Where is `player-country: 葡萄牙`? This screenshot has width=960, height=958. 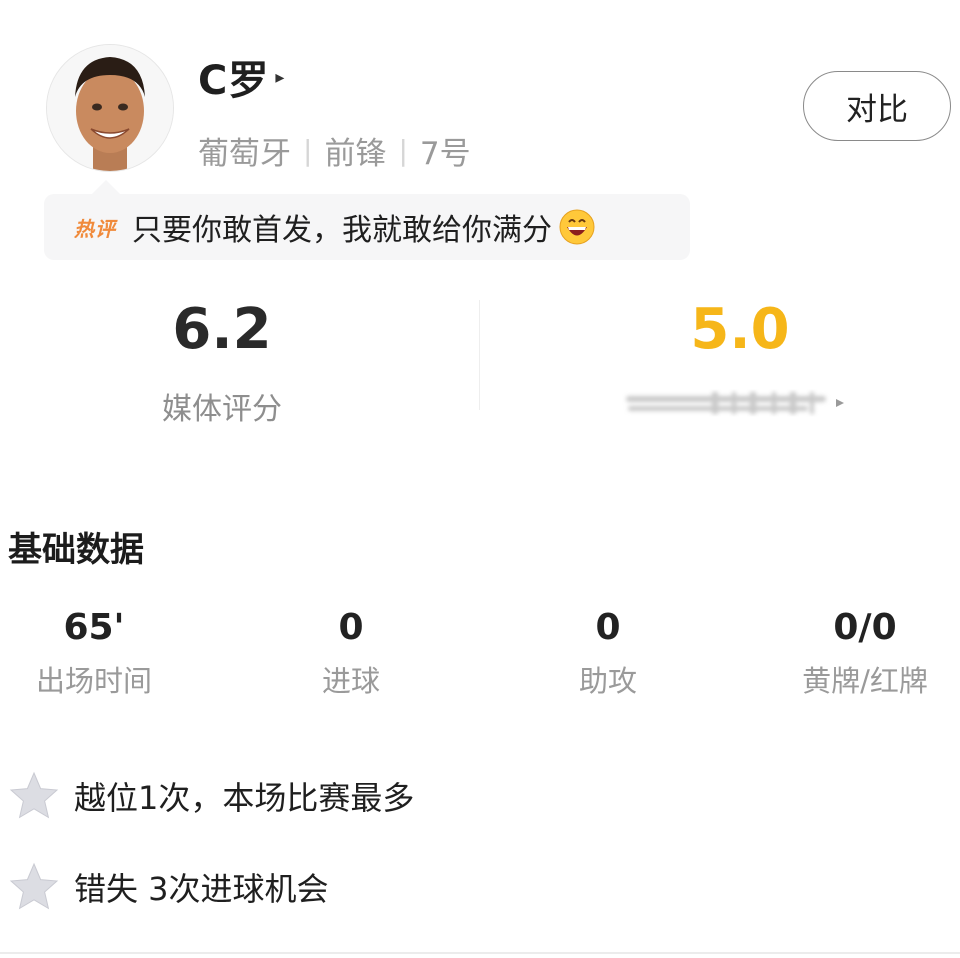 player-country: 葡萄牙 is located at coordinates (244, 154).